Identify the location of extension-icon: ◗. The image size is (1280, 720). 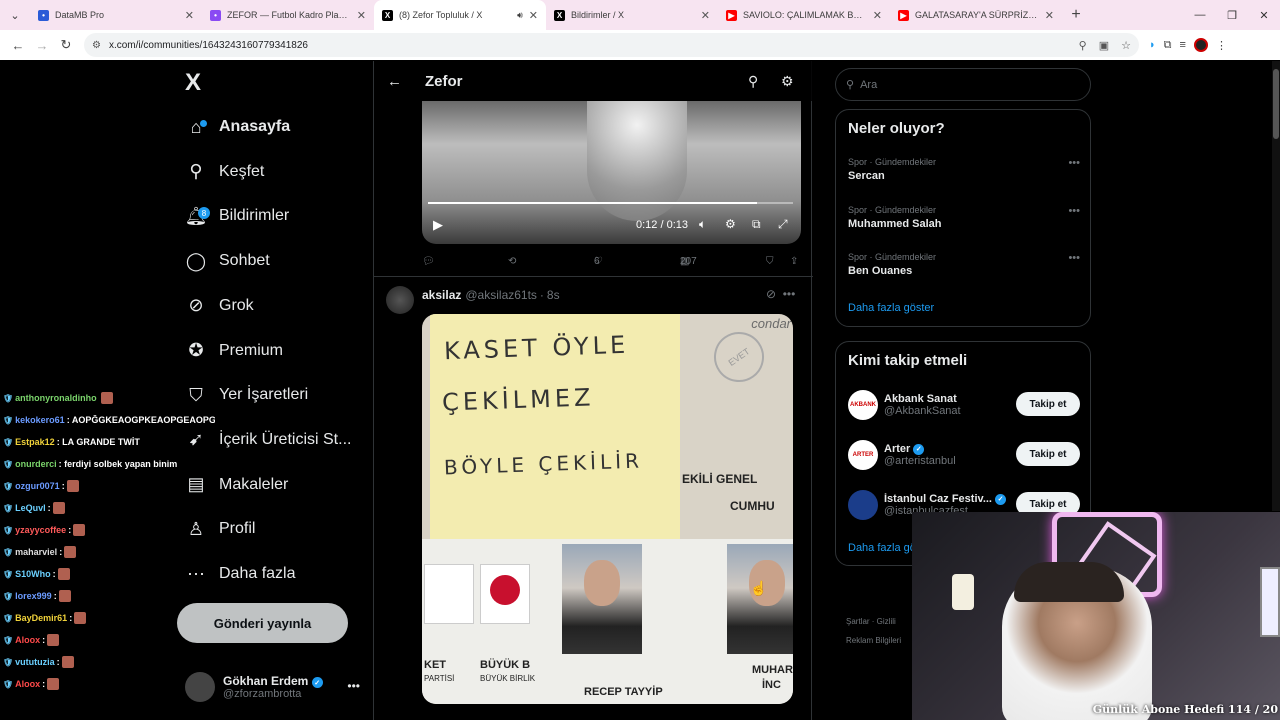
(1152, 45).